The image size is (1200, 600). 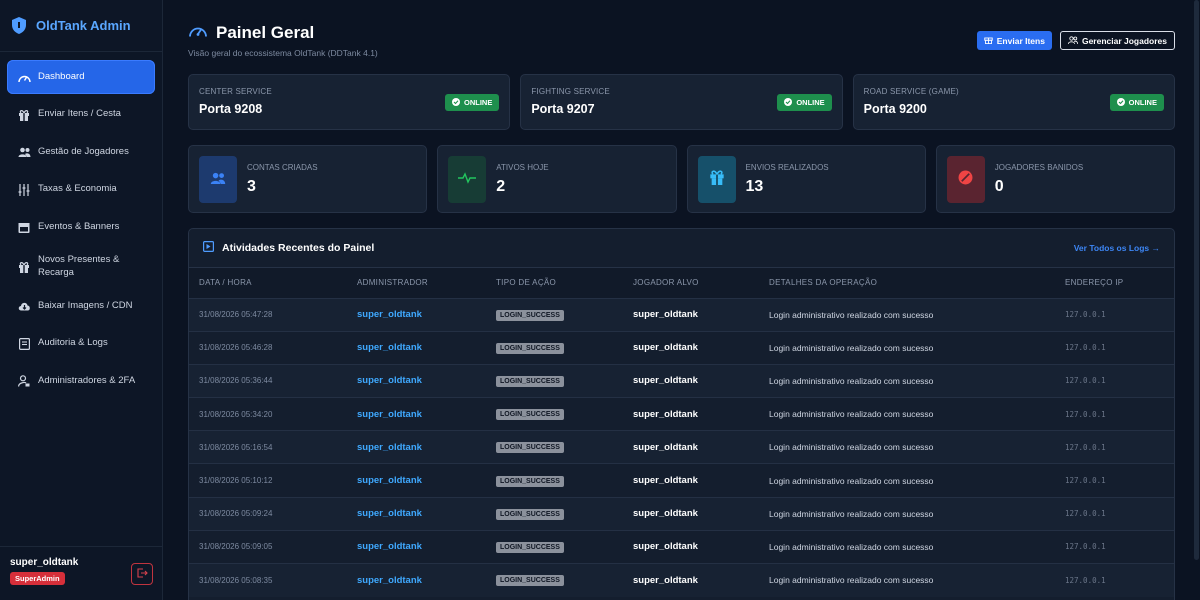 I want to click on sidebar-user-panel: super_oldtank SuperAdmin, so click(x=81, y=573).